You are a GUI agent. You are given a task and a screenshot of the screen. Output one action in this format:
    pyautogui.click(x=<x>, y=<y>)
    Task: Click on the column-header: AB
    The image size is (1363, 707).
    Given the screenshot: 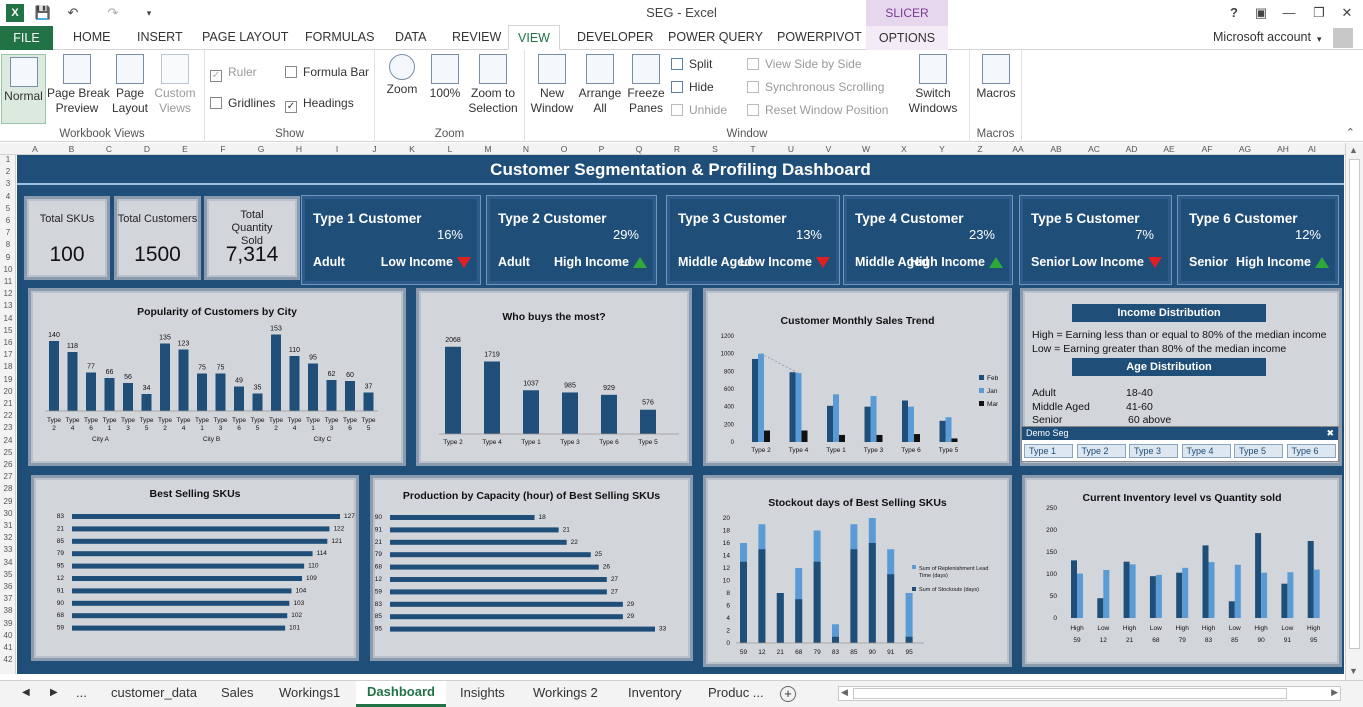 What is the action you would take?
    pyautogui.click(x=1056, y=149)
    